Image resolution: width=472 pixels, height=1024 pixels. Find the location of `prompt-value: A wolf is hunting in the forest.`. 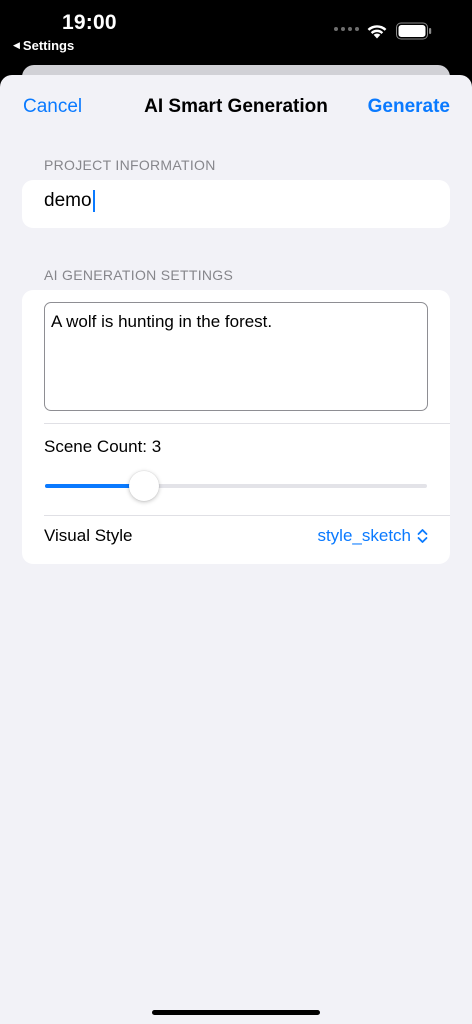

prompt-value: A wolf is hunting in the forest. is located at coordinates (162, 321).